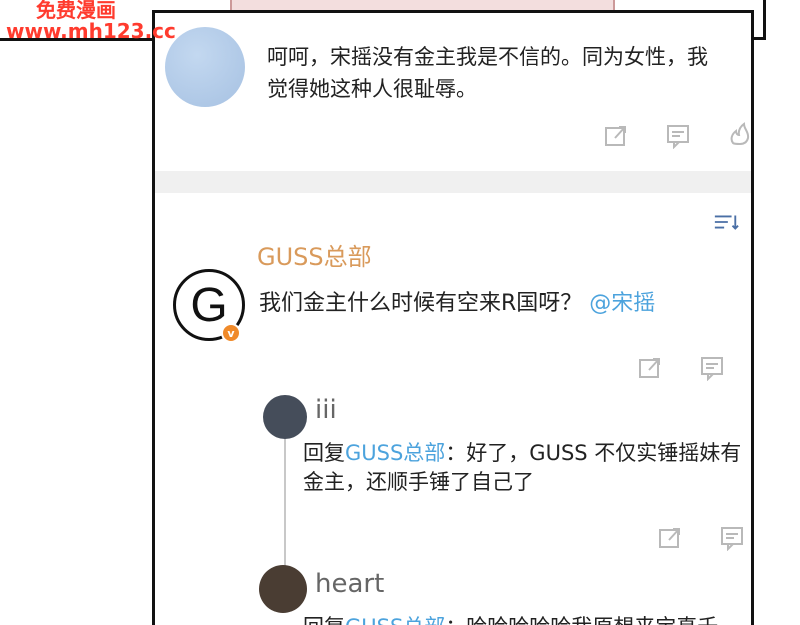 The width and height of the screenshot is (800, 625). Describe the element at coordinates (422, 5) in the screenshot. I see `background-artwork` at that location.